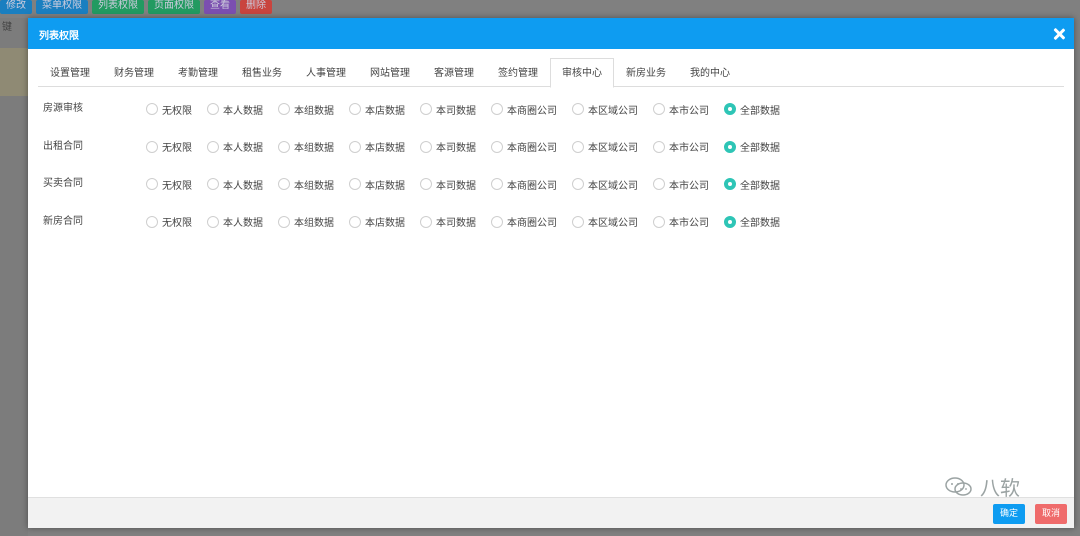 This screenshot has width=1080, height=536. Describe the element at coordinates (518, 72) in the screenshot. I see `tab-8: 签约管理` at that location.